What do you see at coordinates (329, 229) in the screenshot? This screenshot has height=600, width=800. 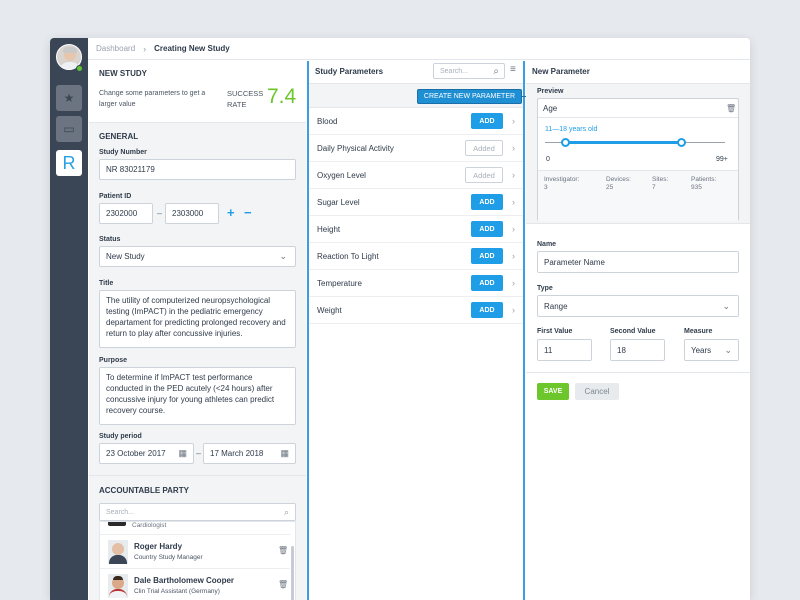 I see `parameter-name: Height` at bounding box center [329, 229].